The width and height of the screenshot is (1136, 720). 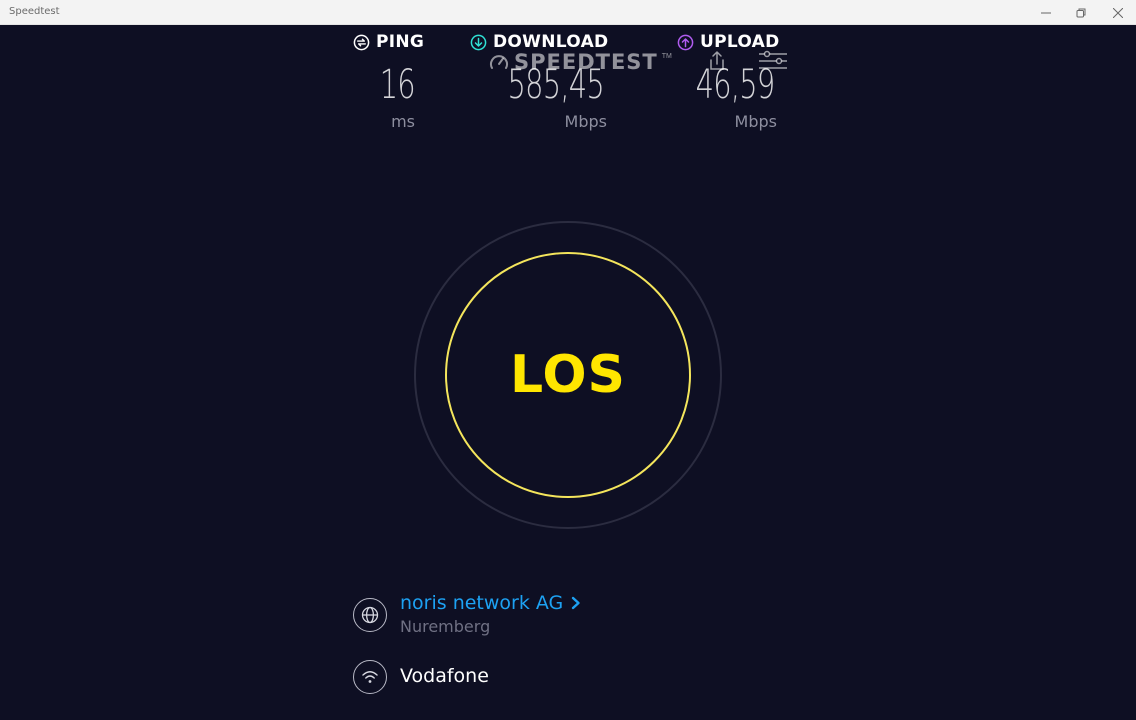 I want to click on minimize-icon, so click(x=1046, y=12).